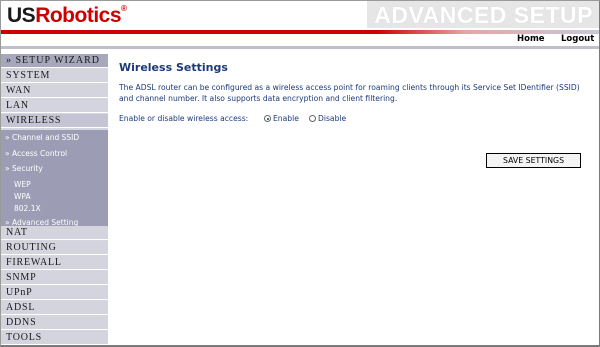 The image size is (600, 347). I want to click on sidebar-item-lan: LAN, so click(54, 106).